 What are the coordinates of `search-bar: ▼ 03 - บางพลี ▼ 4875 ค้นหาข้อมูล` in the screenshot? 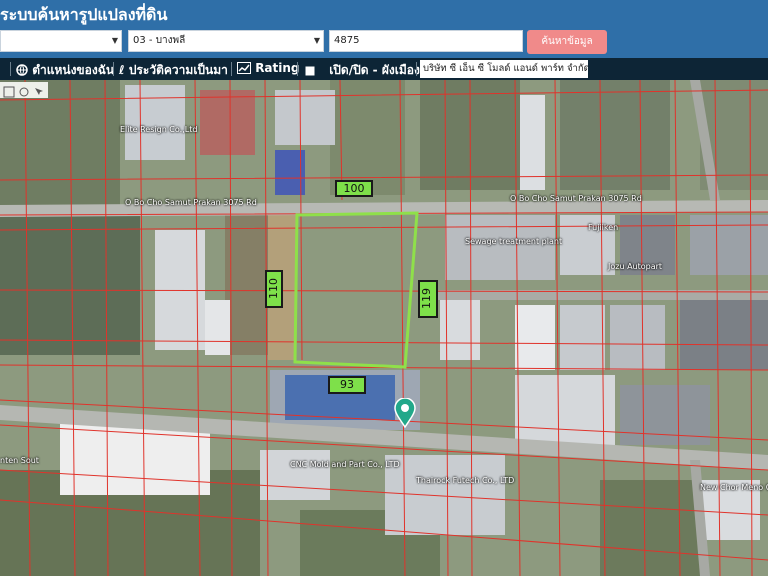 It's located at (384, 43).